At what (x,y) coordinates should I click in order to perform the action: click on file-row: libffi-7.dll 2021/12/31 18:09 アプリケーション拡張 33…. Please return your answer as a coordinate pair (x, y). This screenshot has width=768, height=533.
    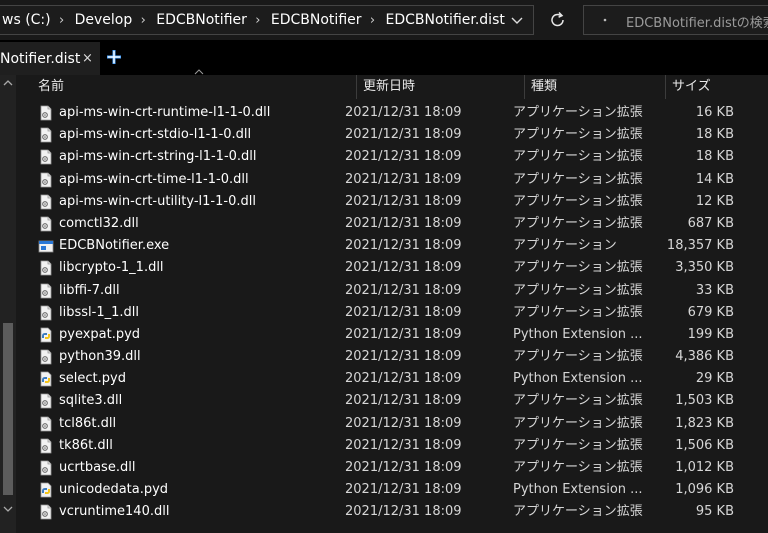
    Looking at the image, I should click on (392, 291).